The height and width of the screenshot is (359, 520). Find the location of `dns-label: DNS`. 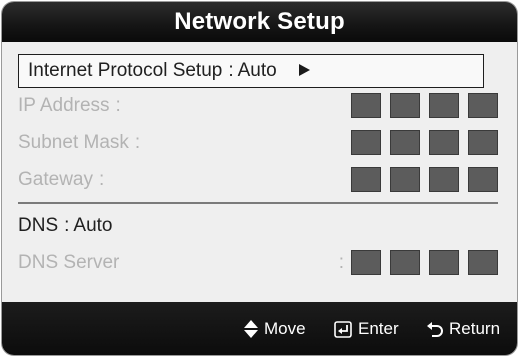

dns-label: DNS is located at coordinates (38, 225).